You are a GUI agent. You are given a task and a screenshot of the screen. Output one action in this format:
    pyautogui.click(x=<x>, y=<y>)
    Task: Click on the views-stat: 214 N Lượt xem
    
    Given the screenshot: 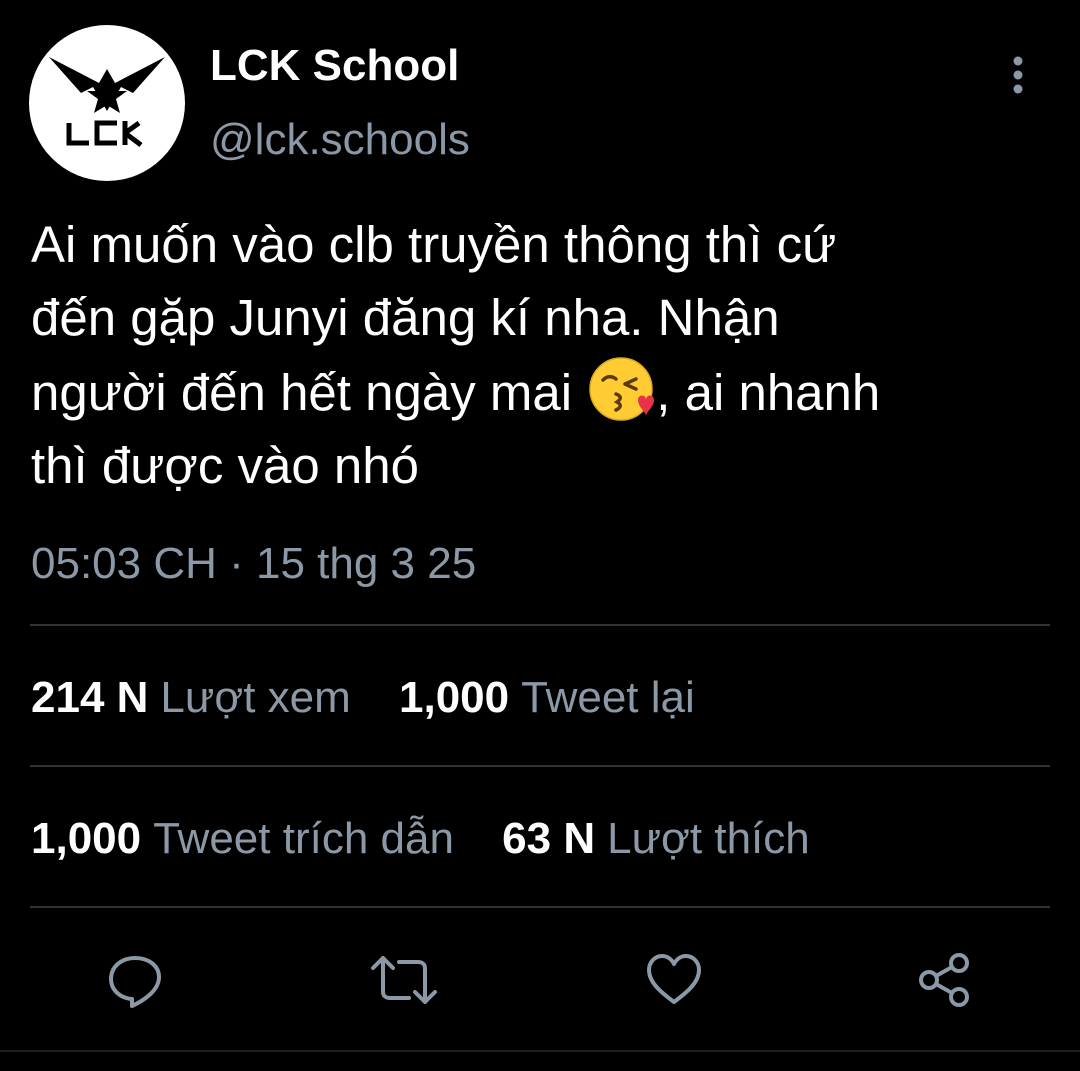 What is the action you would take?
    pyautogui.click(x=191, y=697)
    